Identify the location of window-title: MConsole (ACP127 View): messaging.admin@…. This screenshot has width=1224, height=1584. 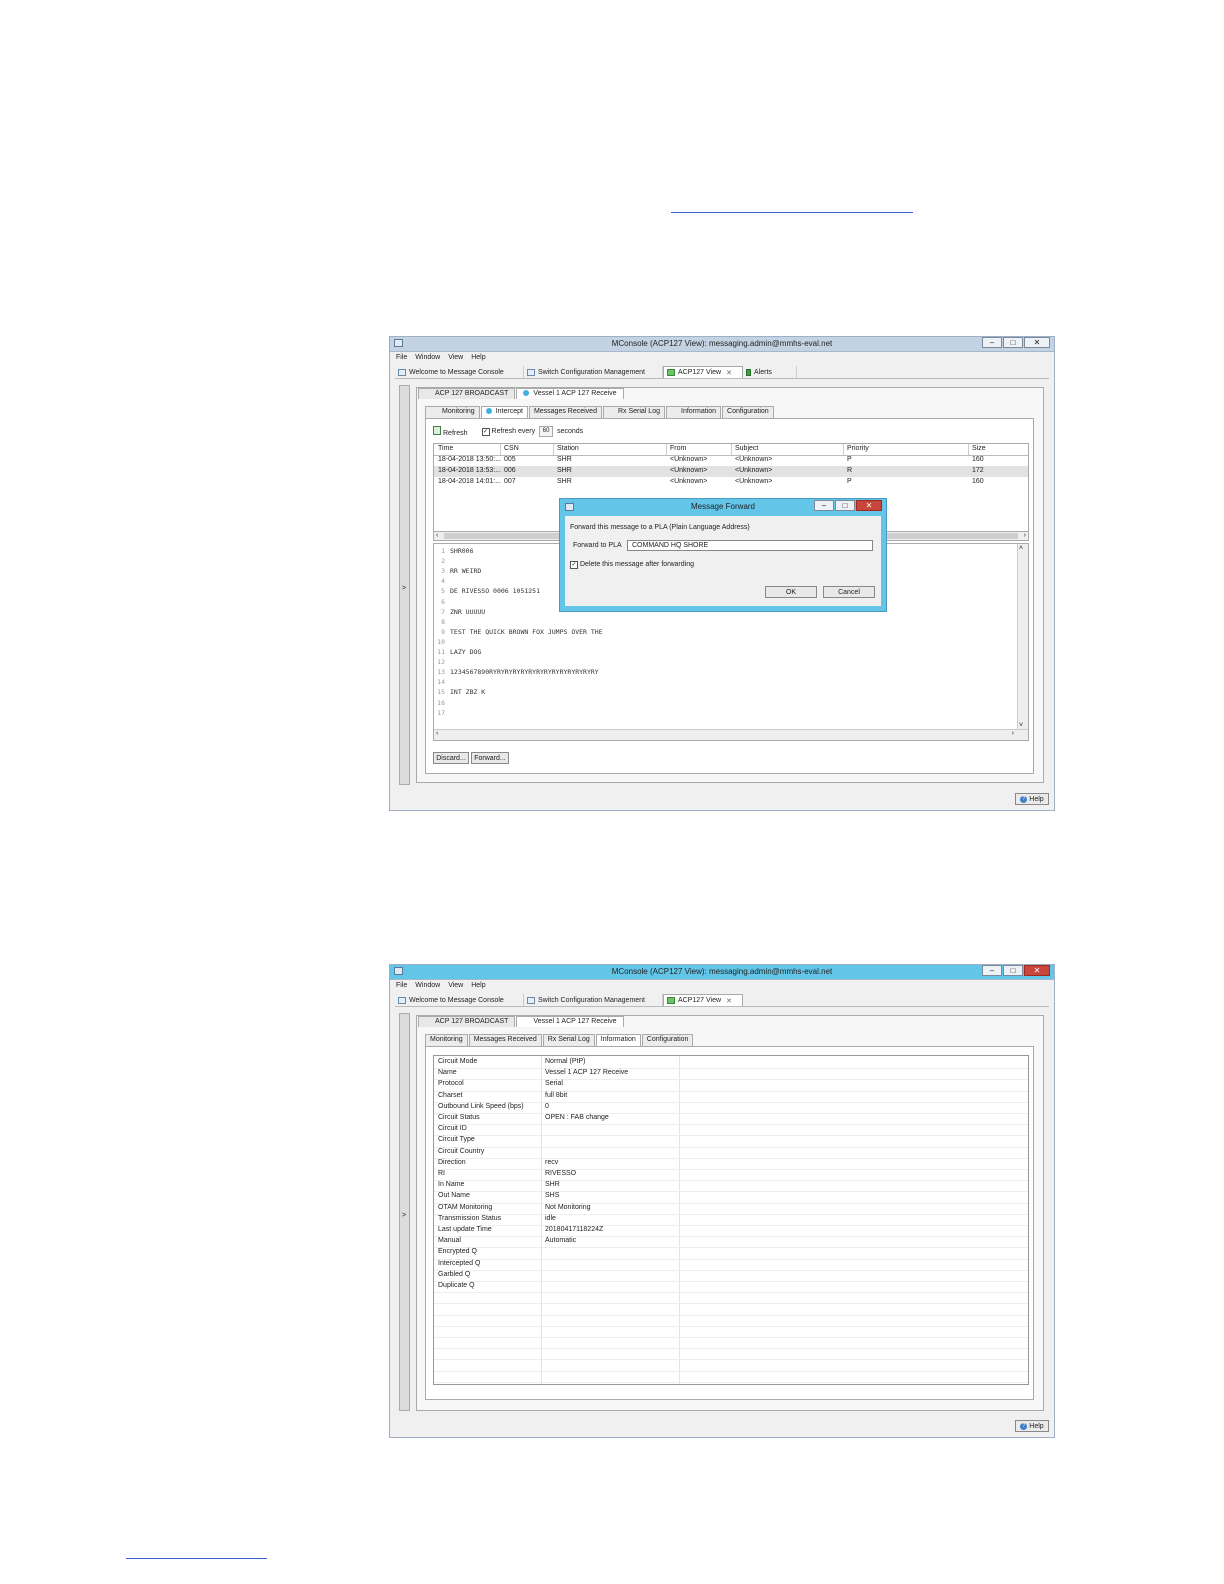
(722, 971).